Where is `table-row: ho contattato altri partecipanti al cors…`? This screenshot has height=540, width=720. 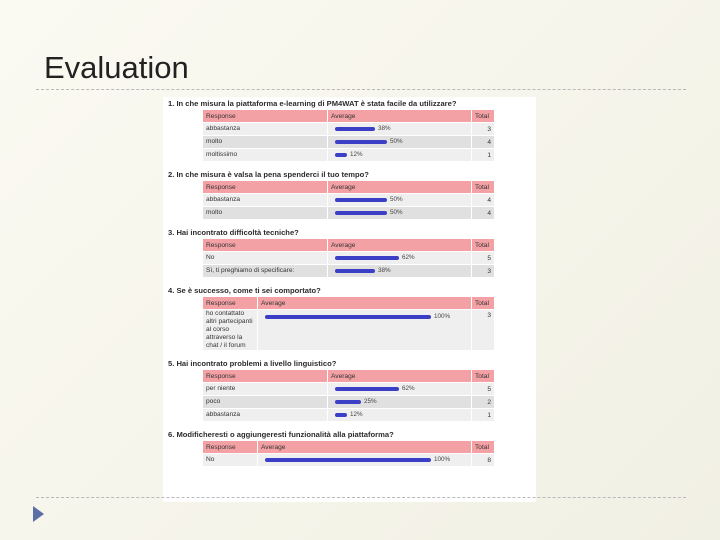
table-row: ho contattato altri partecipanti al cors… is located at coordinates (348, 330).